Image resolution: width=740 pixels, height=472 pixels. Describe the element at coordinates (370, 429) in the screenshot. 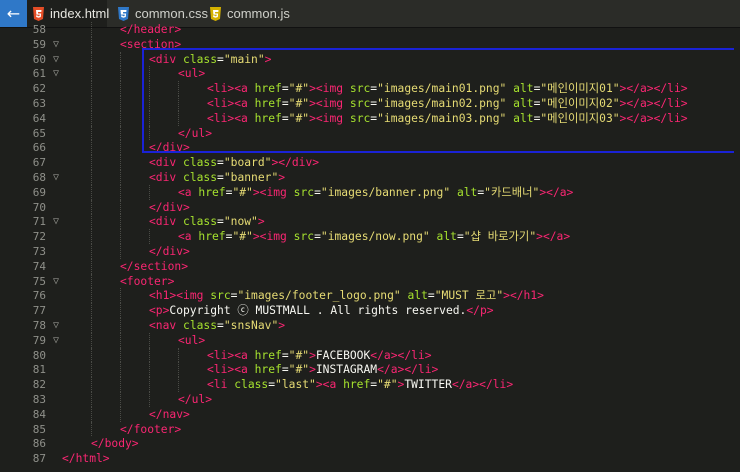

I see `code-line: 85 </footer>` at that location.